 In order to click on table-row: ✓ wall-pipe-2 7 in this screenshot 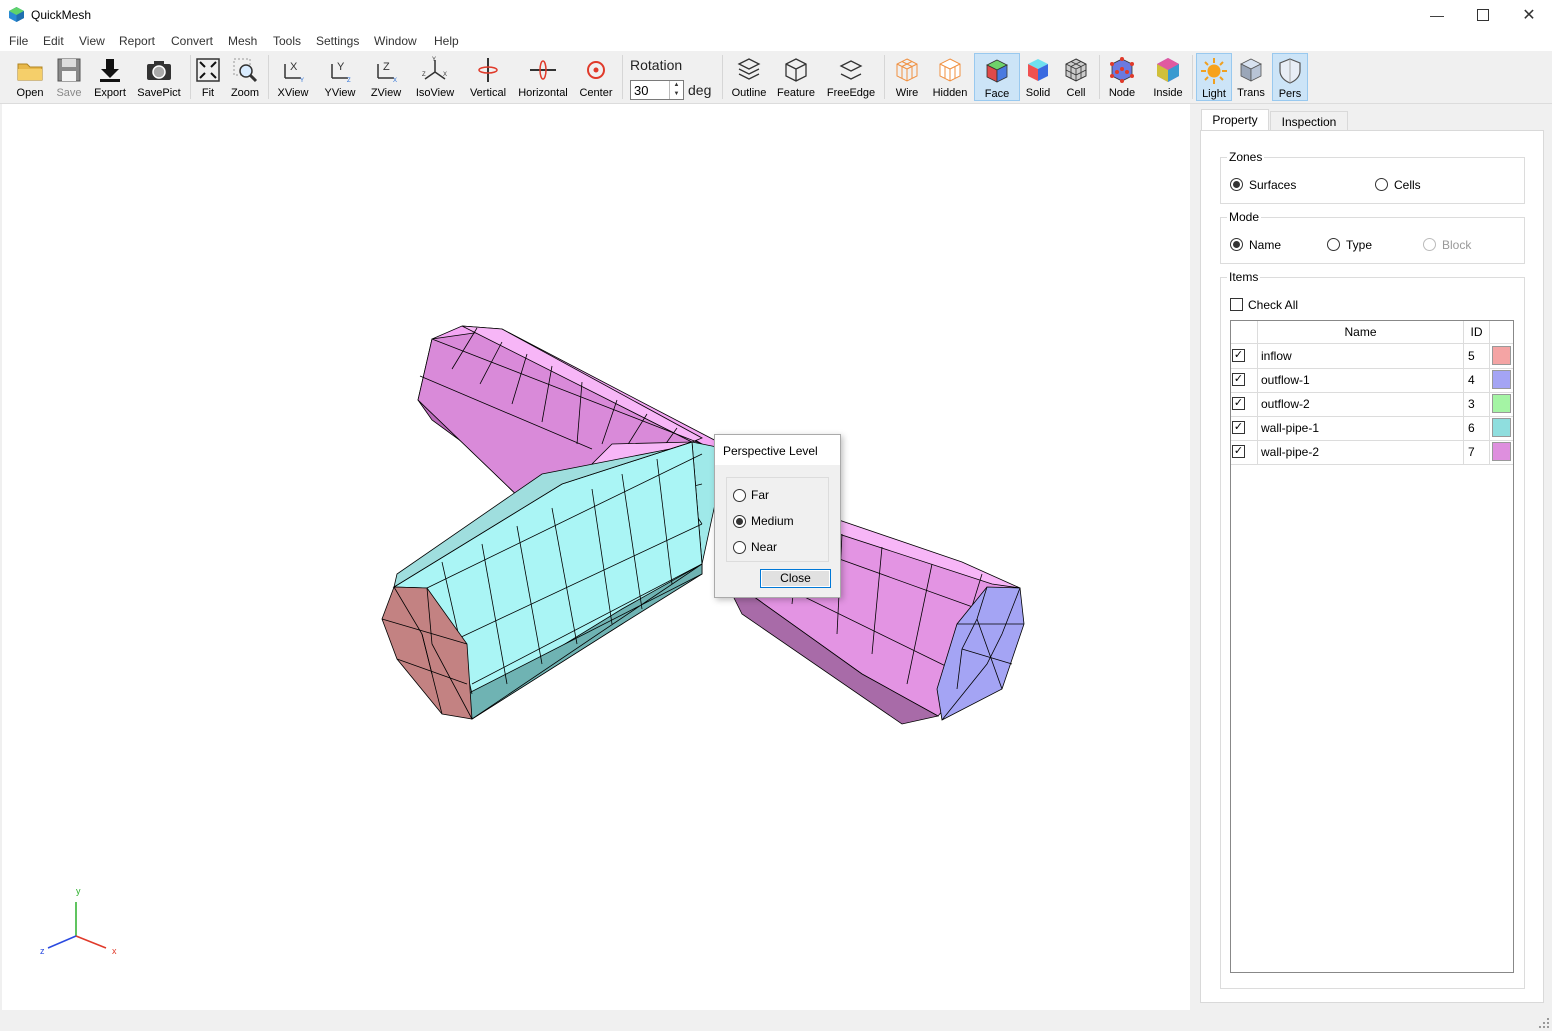, I will do `click(1372, 452)`.